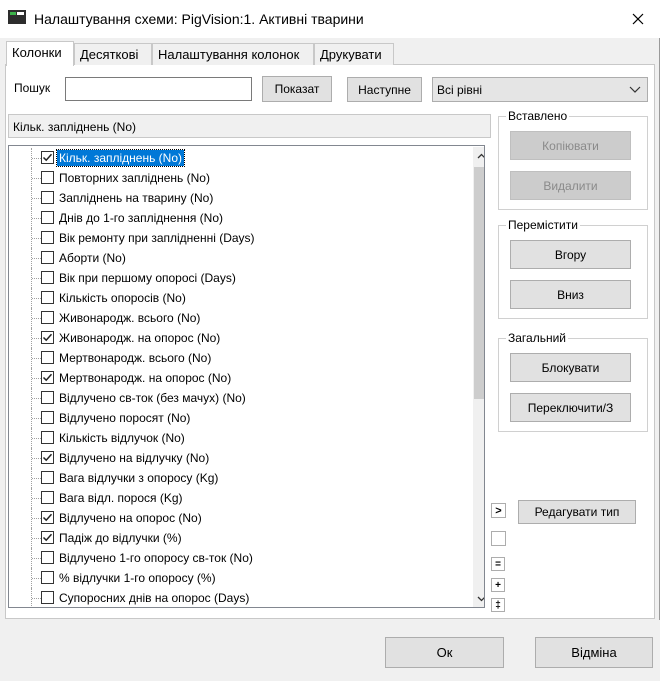  What do you see at coordinates (297, 89) in the screenshot?
I see `show-button: Показат` at bounding box center [297, 89].